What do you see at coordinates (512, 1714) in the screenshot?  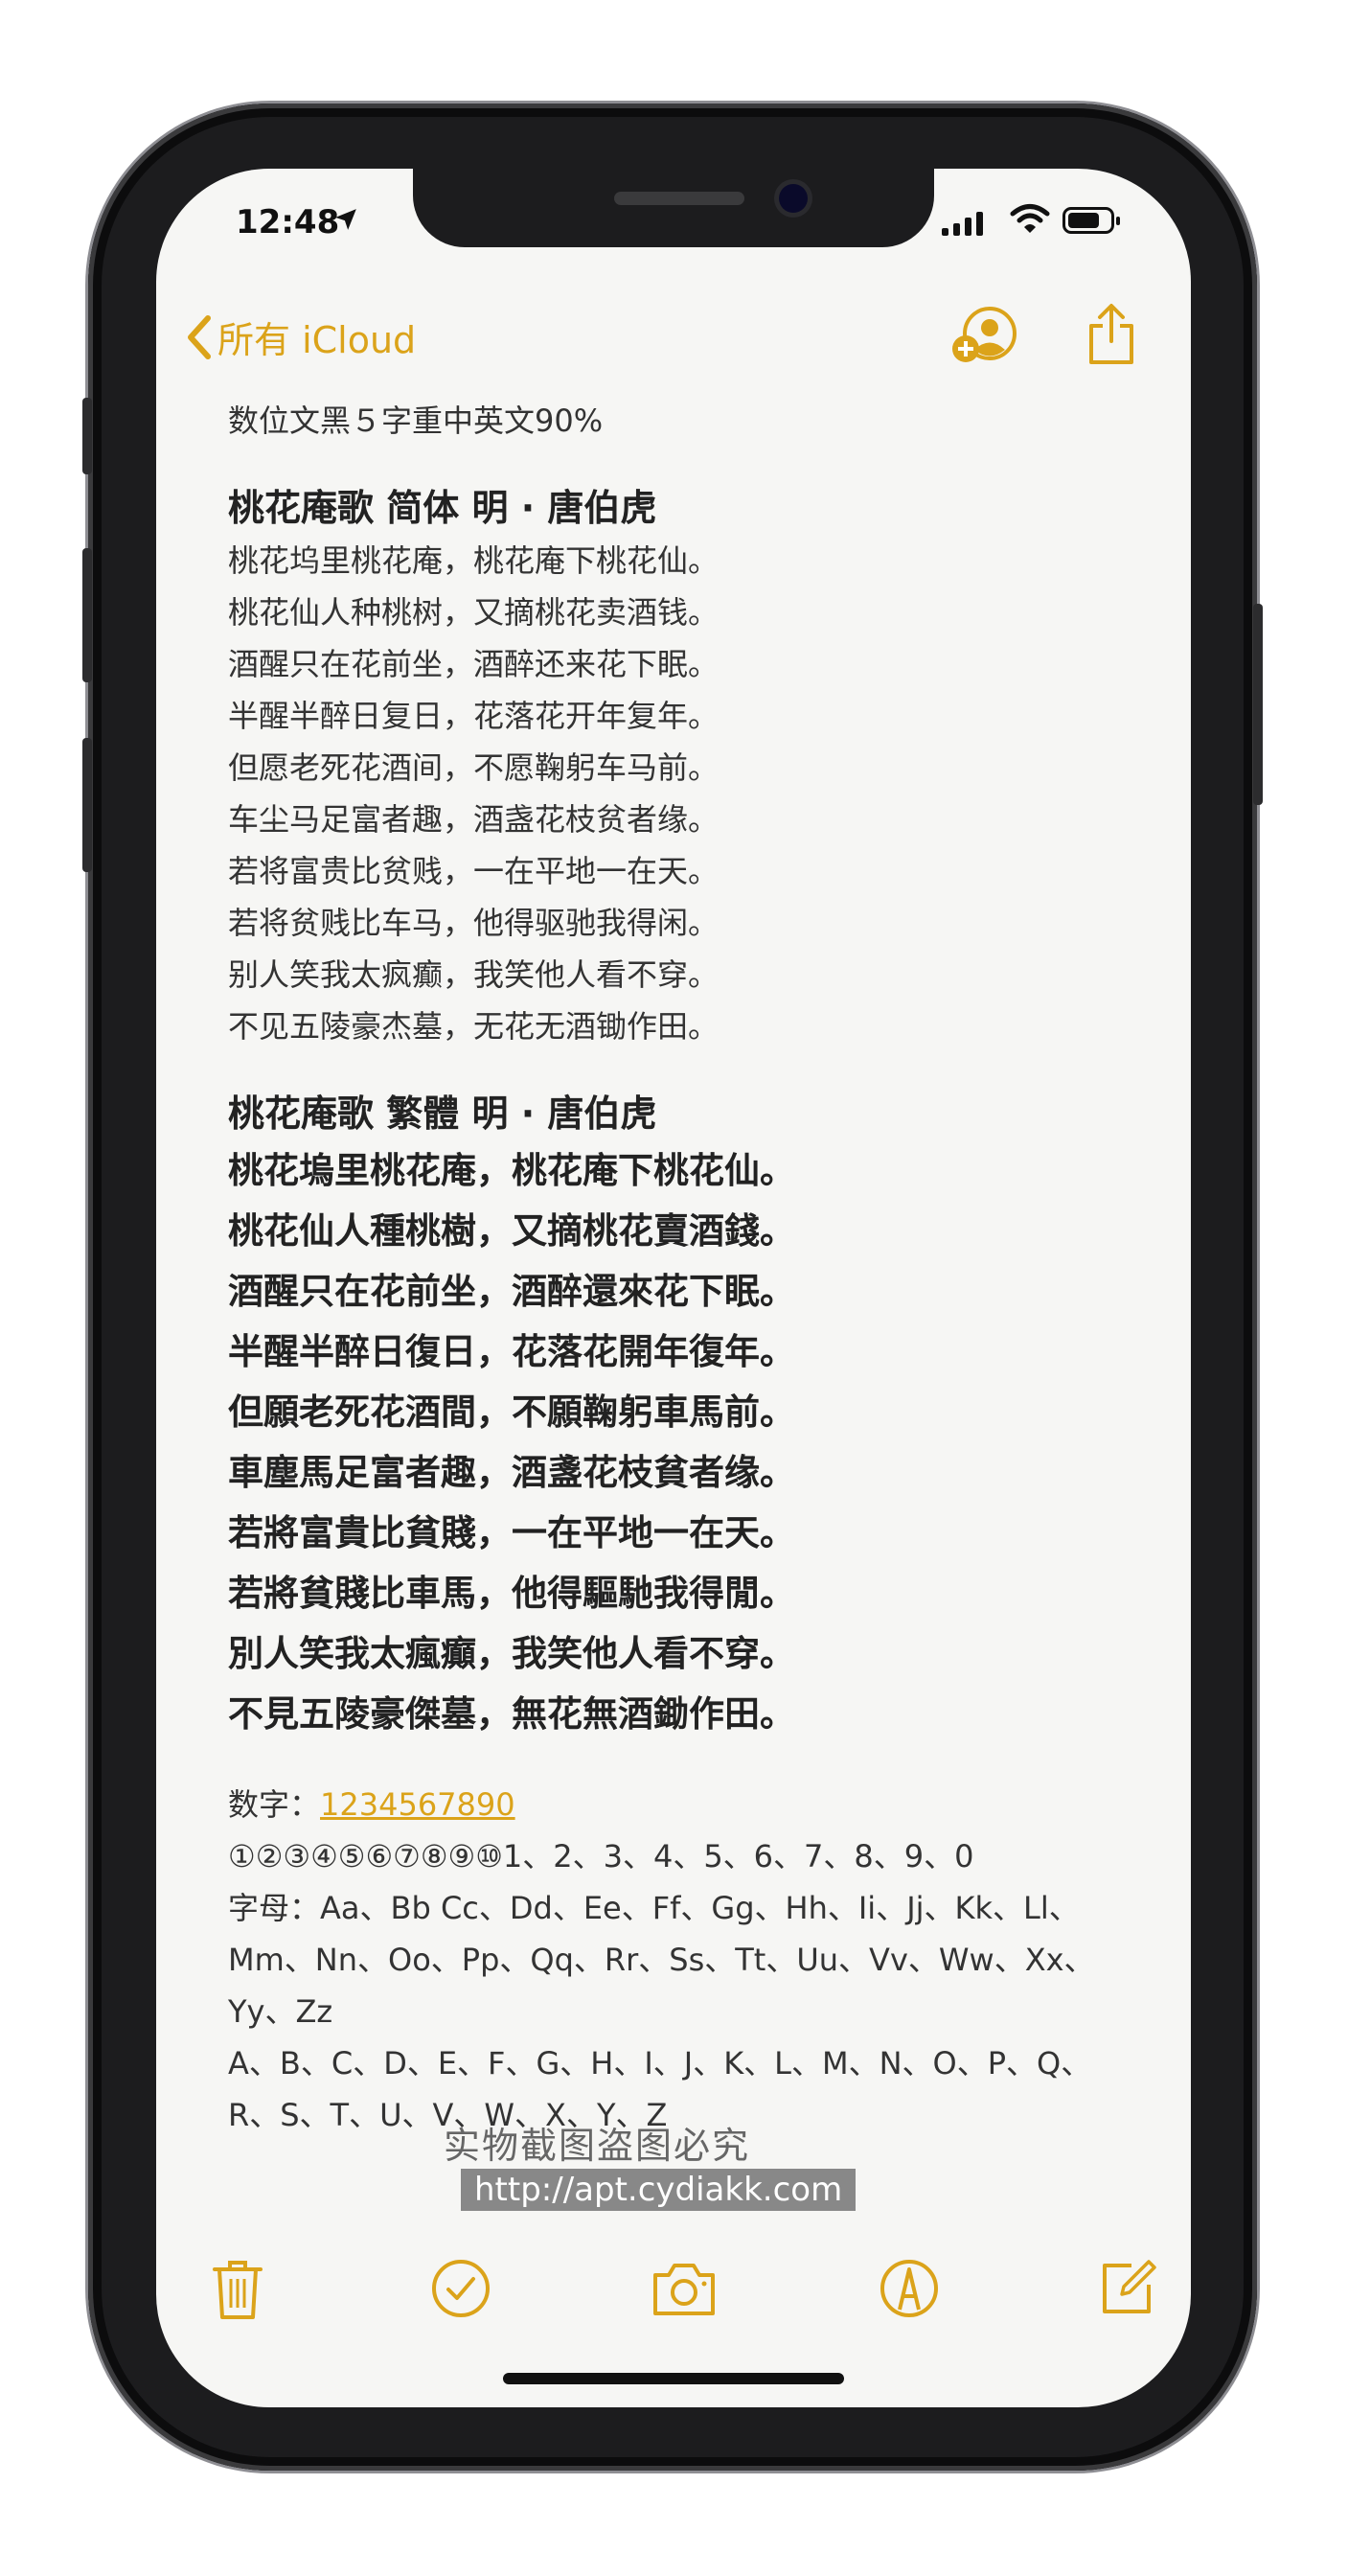 I see `poem-line: 不見五陵豪傑墓，無花無酒鋤作田。` at bounding box center [512, 1714].